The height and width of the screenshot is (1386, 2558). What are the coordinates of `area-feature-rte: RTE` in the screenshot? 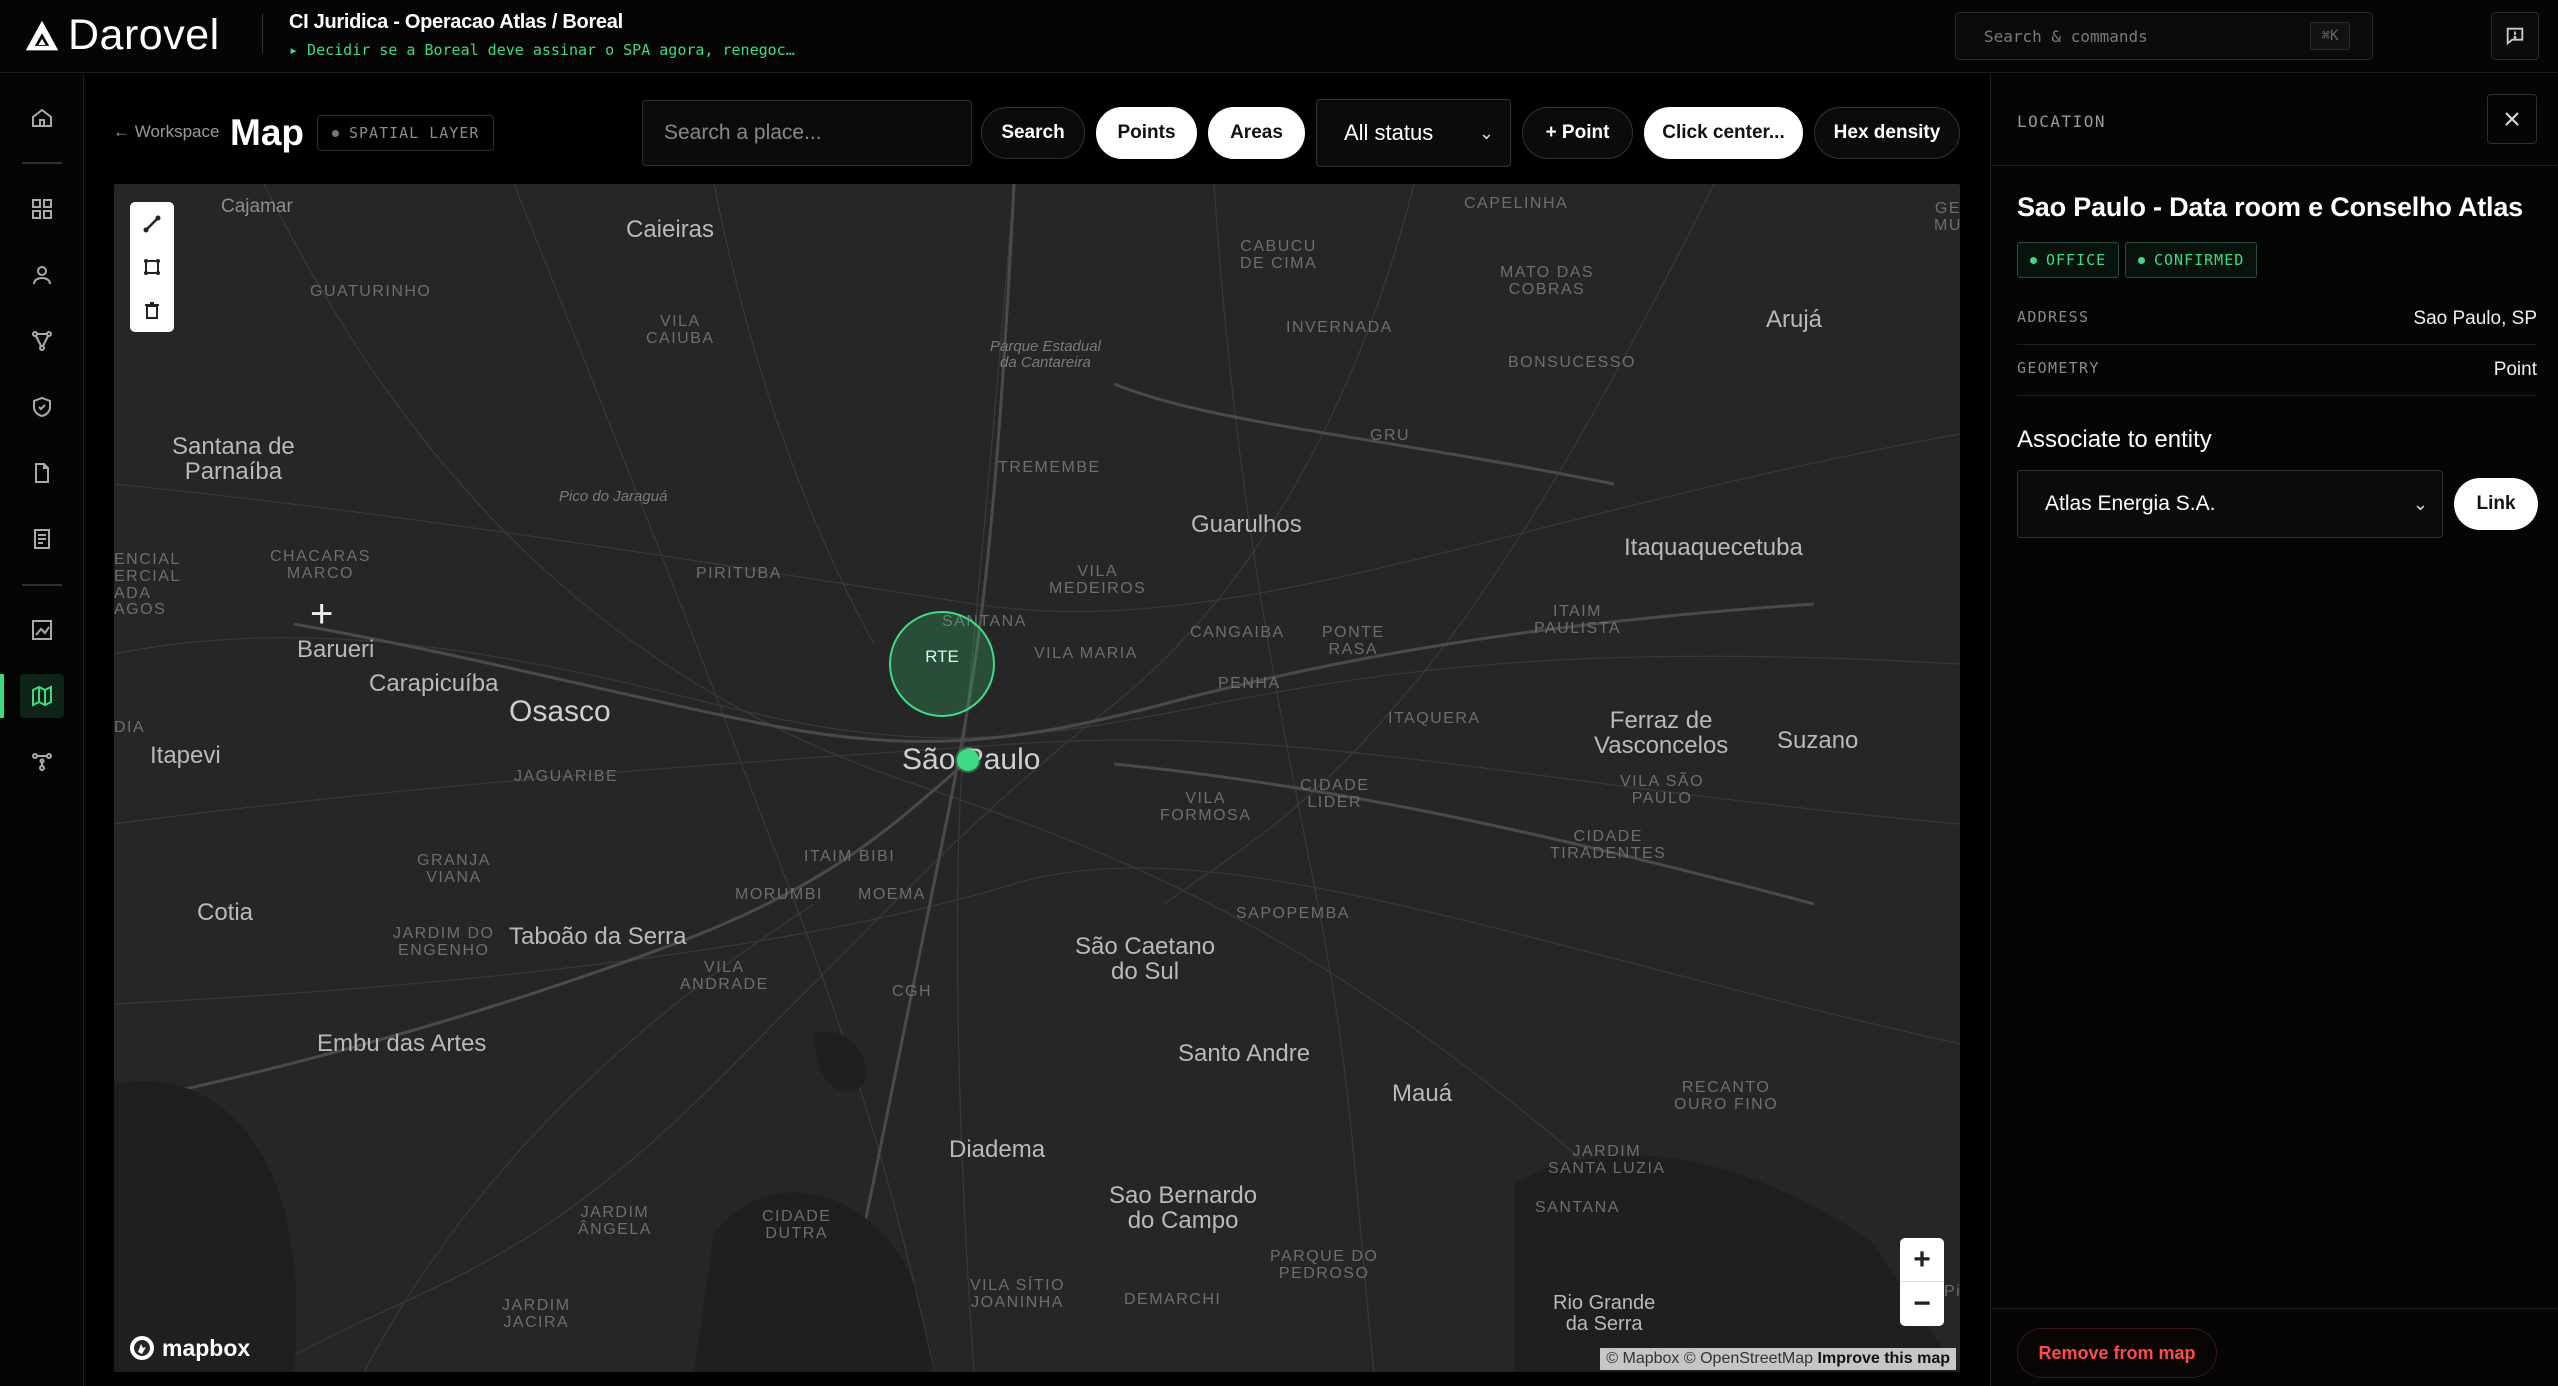 It's located at (942, 664).